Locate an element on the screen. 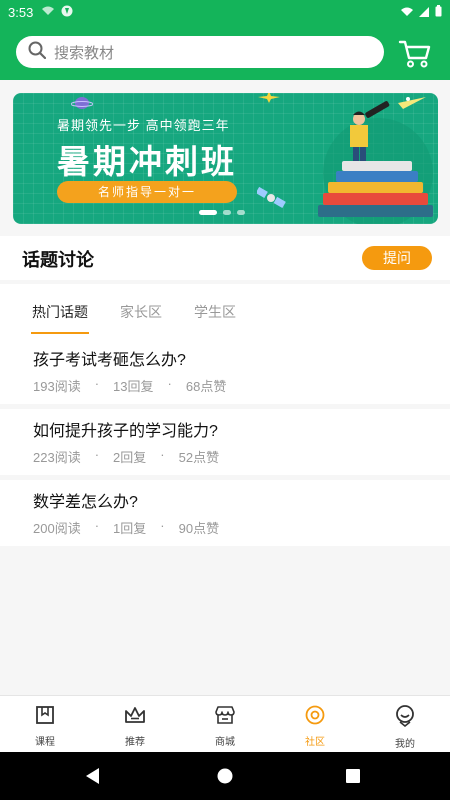 The image size is (450, 800). cell-signal-icon is located at coordinates (424, 12).